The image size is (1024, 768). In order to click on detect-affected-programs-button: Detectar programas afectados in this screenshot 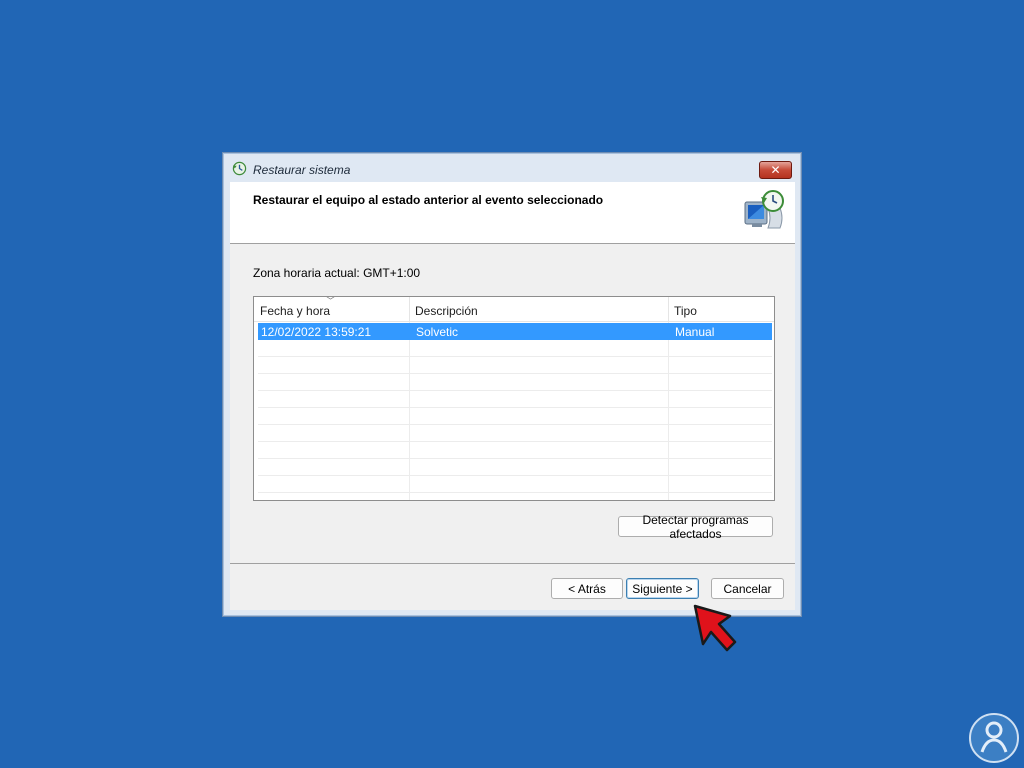, I will do `click(695, 527)`.